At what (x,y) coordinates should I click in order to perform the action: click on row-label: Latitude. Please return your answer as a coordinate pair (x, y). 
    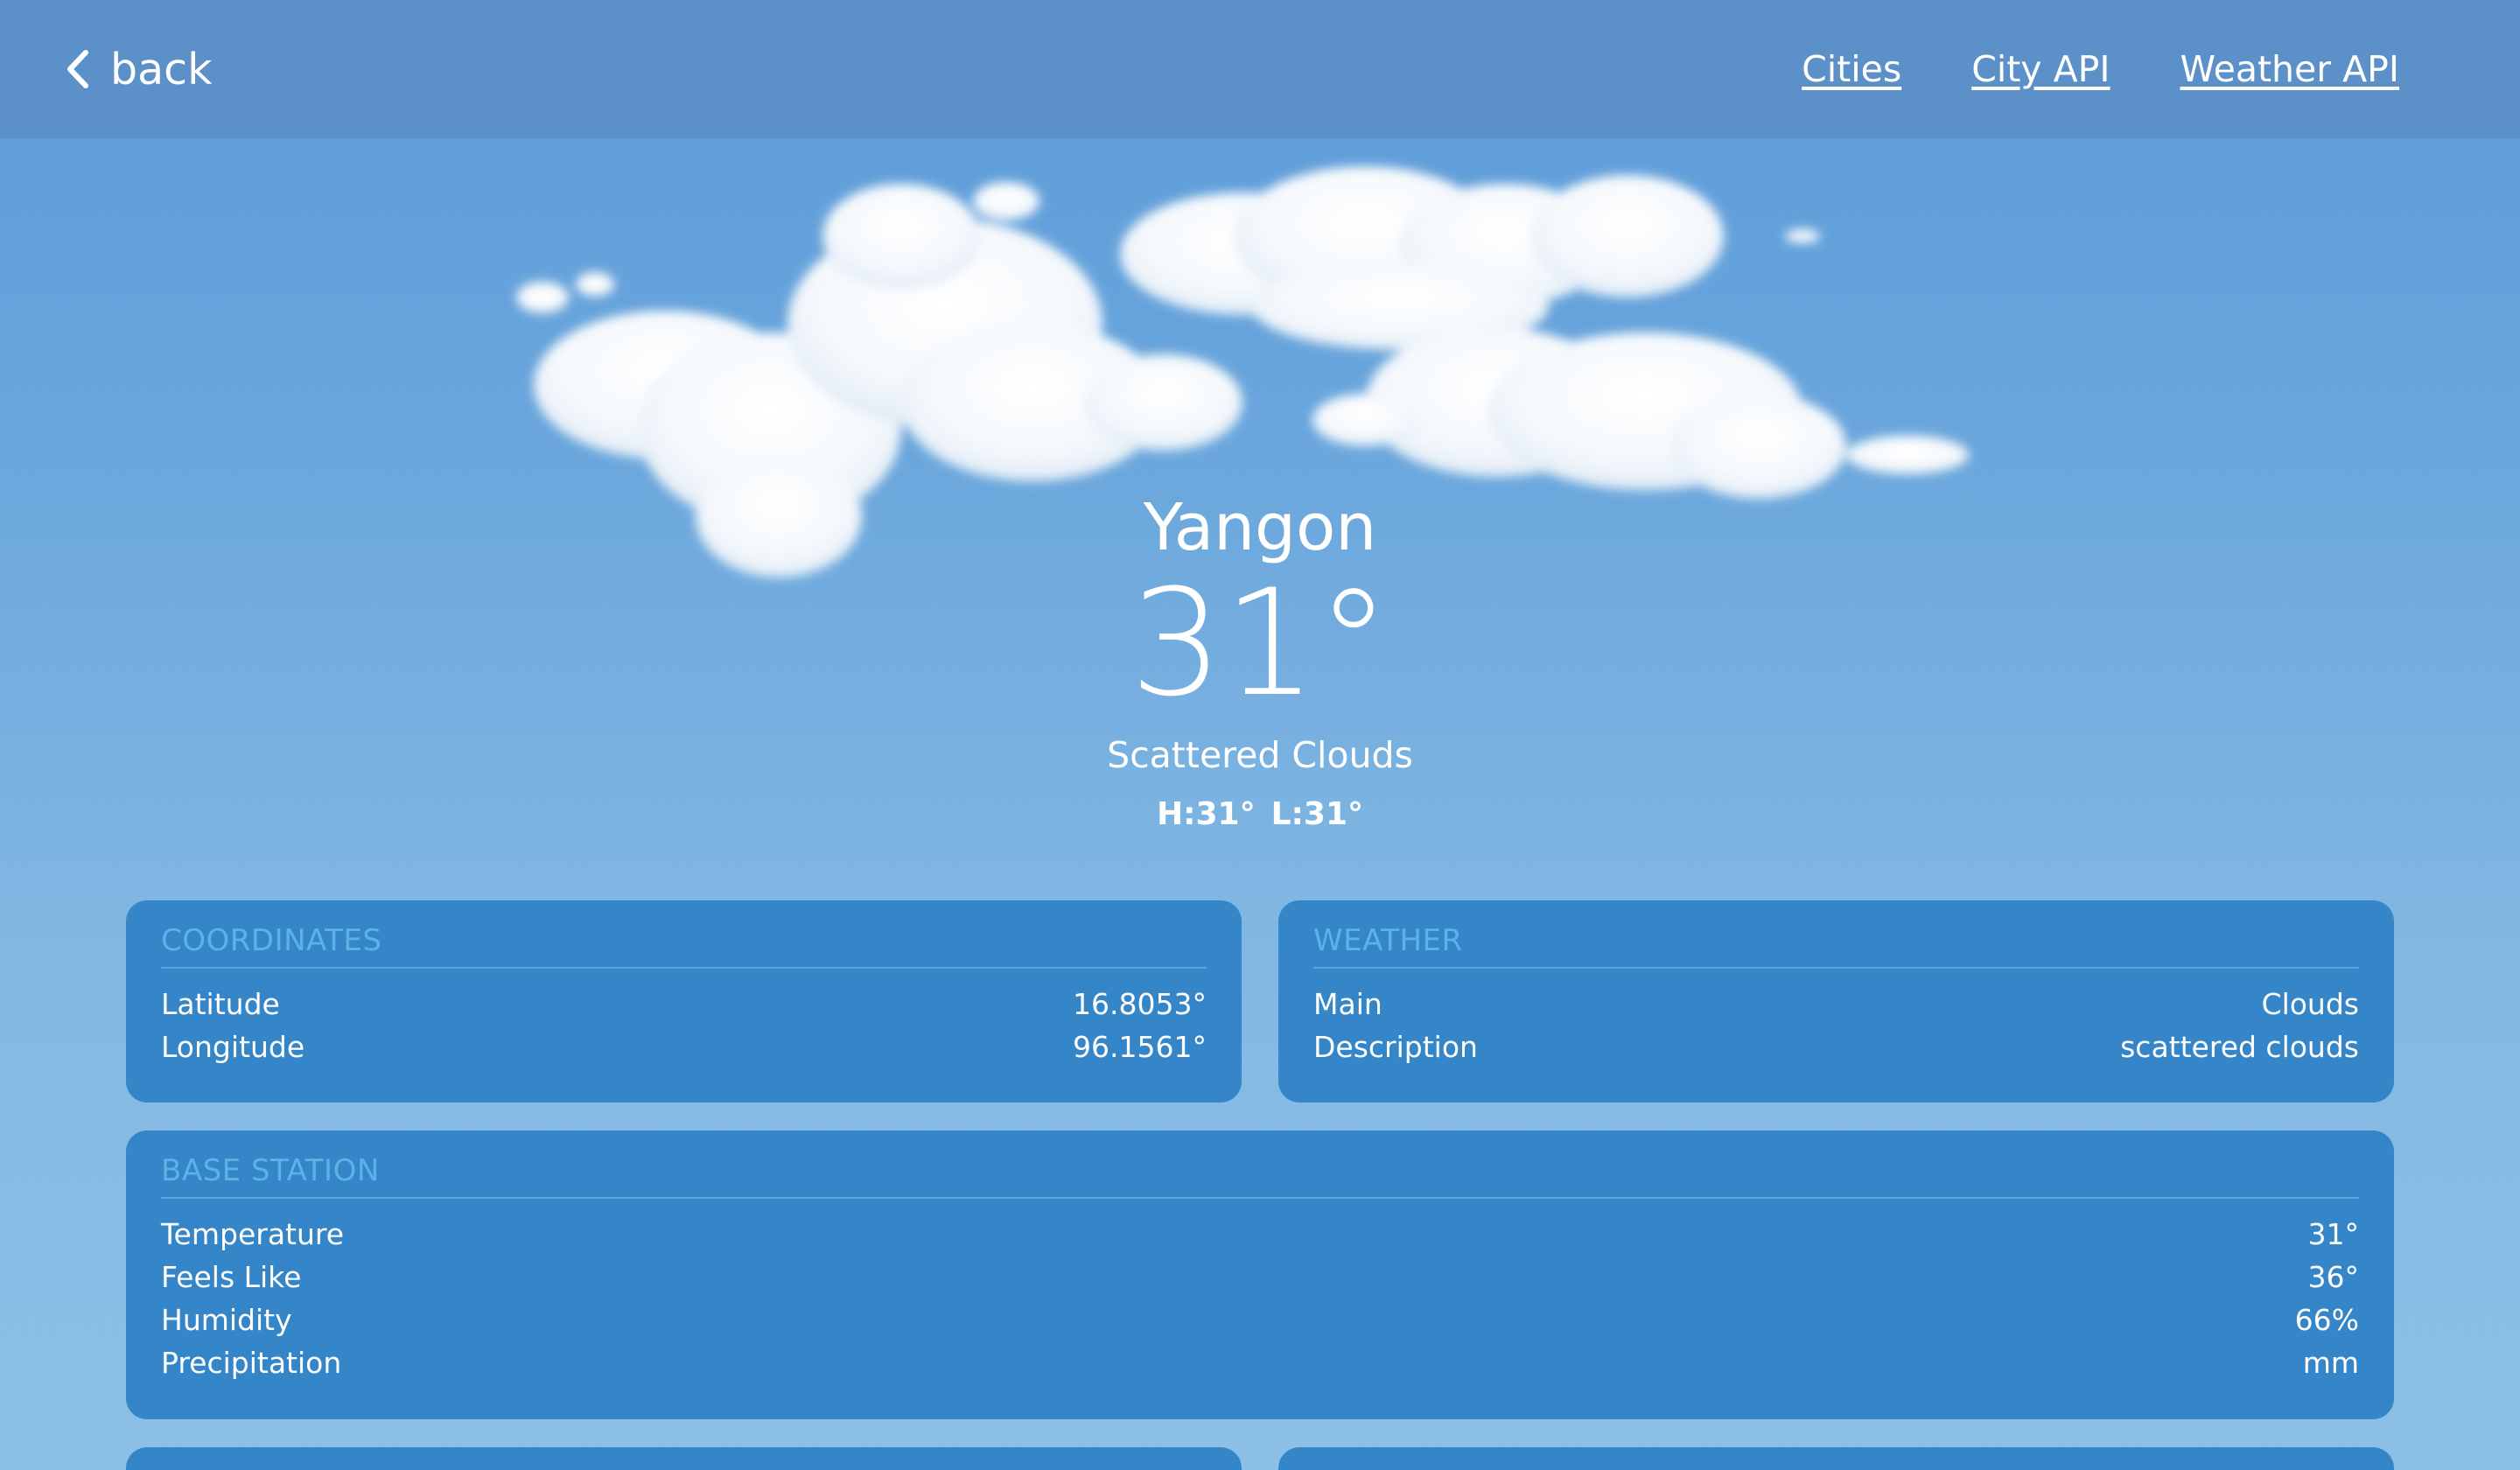
    Looking at the image, I should click on (220, 1004).